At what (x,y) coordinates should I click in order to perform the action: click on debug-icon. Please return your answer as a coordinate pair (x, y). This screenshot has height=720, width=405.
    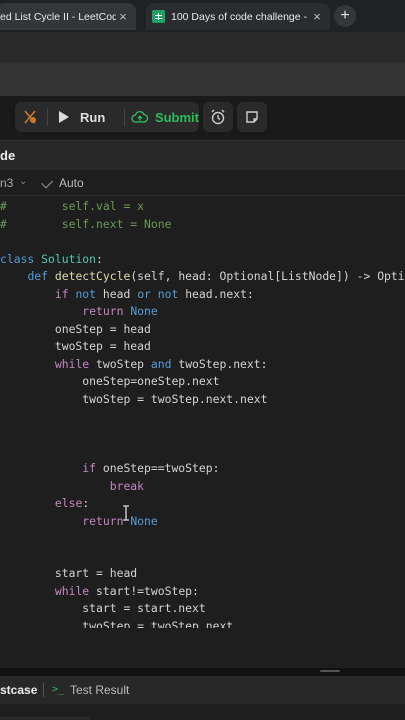
    Looking at the image, I should click on (30, 117).